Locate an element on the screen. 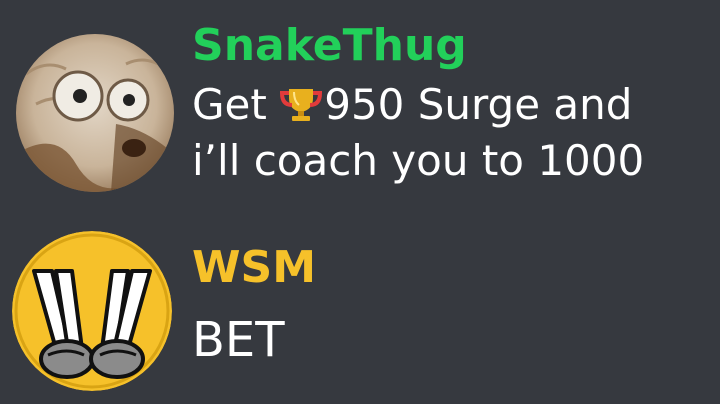  message-line: i’ll coach you to 1000 is located at coordinates (418, 160).